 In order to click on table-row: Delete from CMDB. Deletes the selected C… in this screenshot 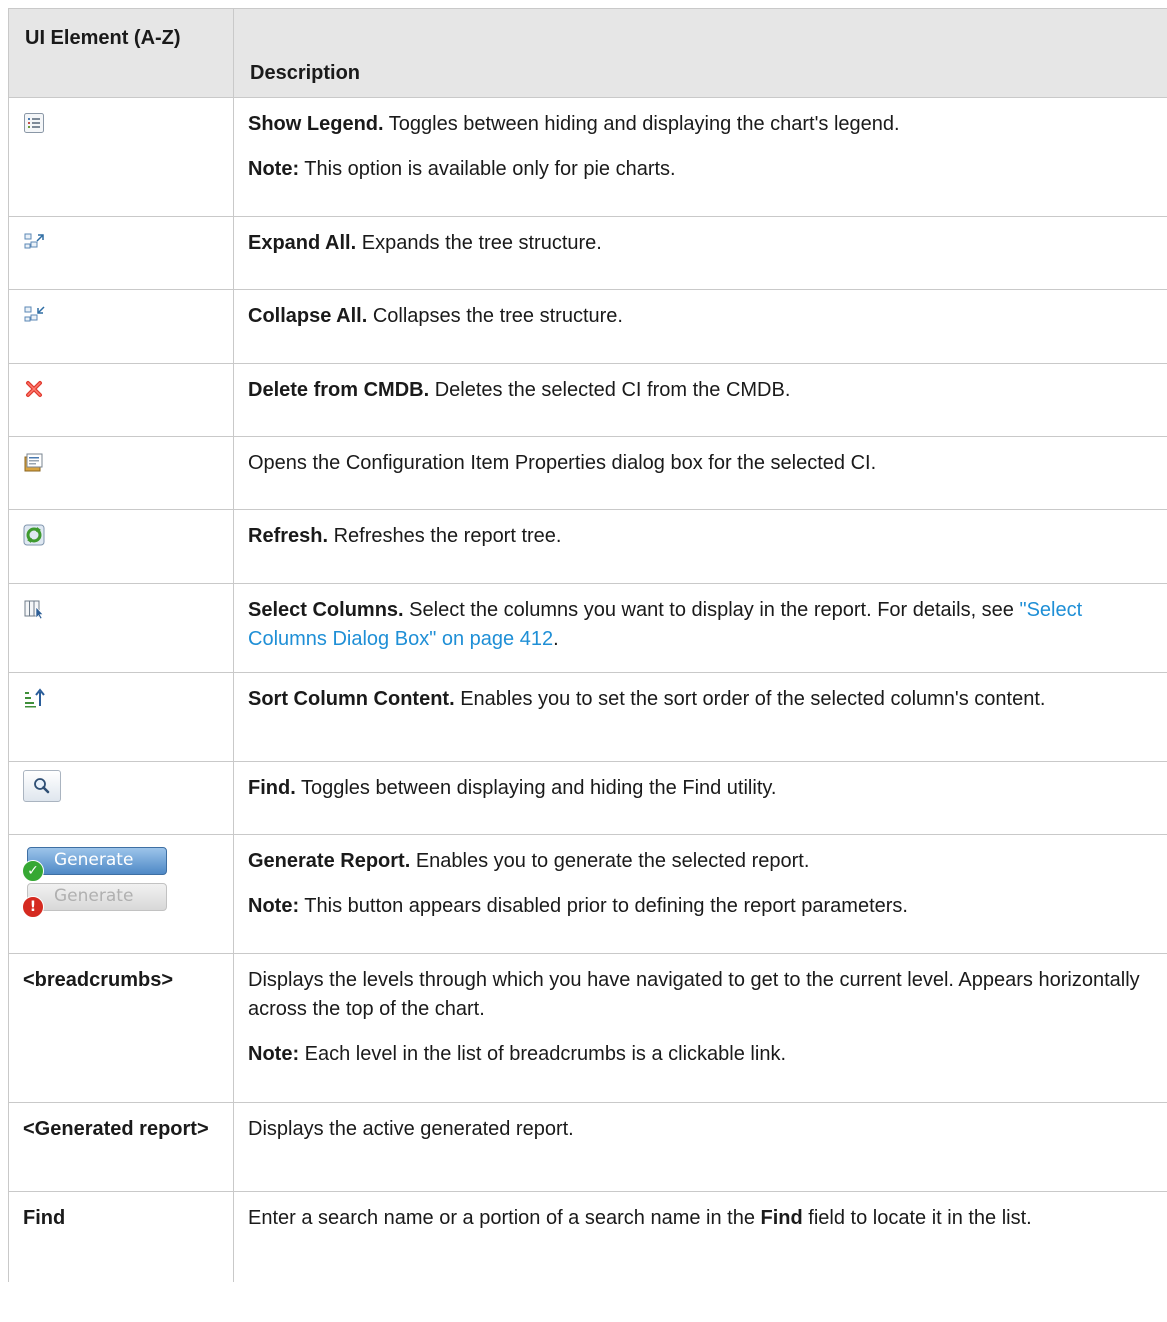, I will do `click(587, 400)`.